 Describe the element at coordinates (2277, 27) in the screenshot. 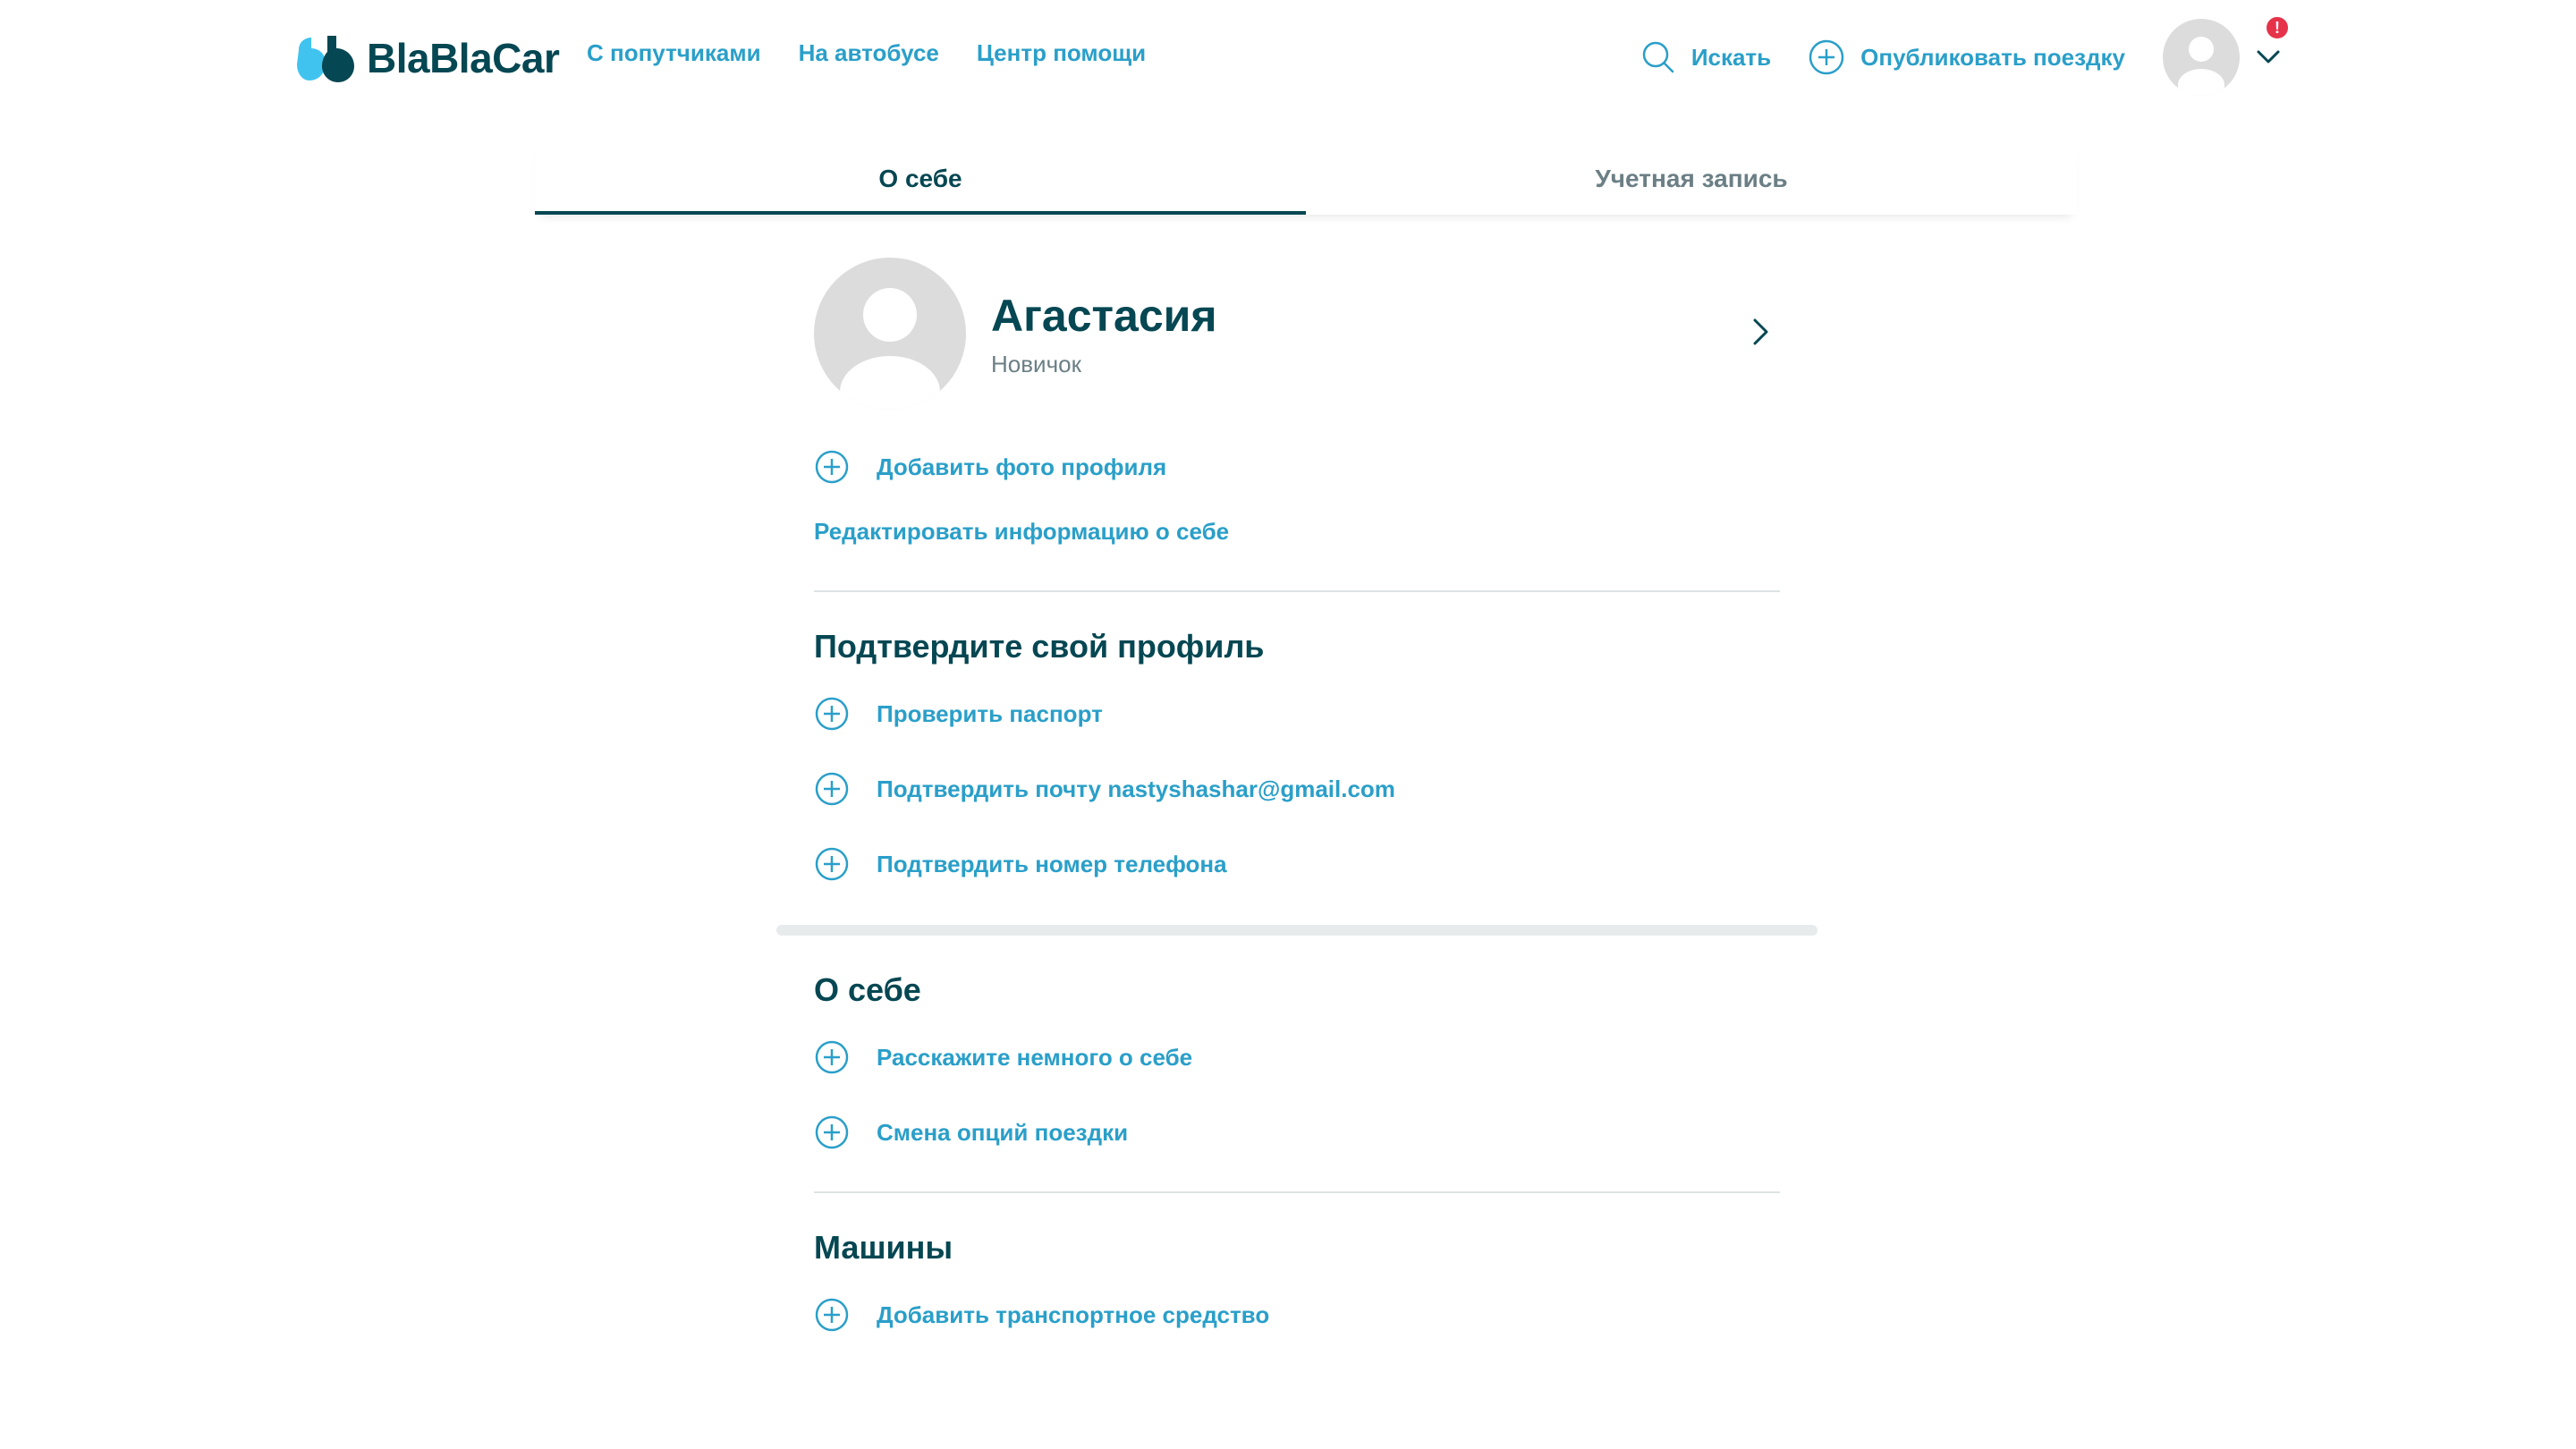

I see `notification-badge: !` at that location.